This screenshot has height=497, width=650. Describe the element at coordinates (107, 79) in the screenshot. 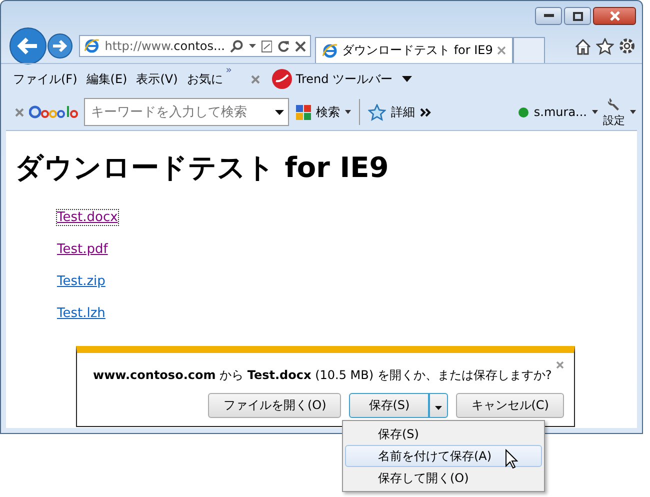

I see `menu-item: 編集(E)` at that location.